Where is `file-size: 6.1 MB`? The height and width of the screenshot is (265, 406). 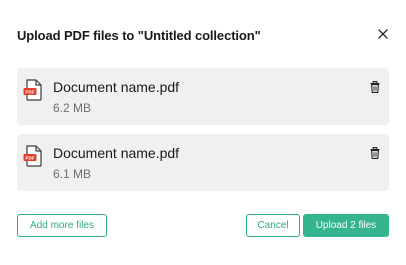
file-size: 6.1 MB is located at coordinates (72, 174).